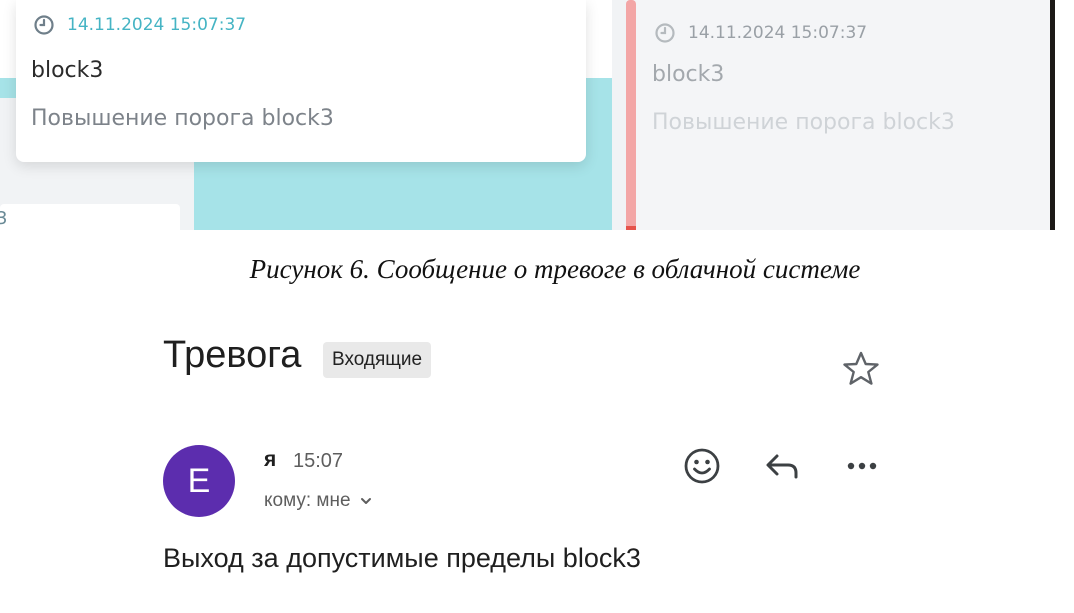 This screenshot has width=1074, height=613. Describe the element at coordinates (1062, 115) in the screenshot. I see `screenshot-edge` at that location.